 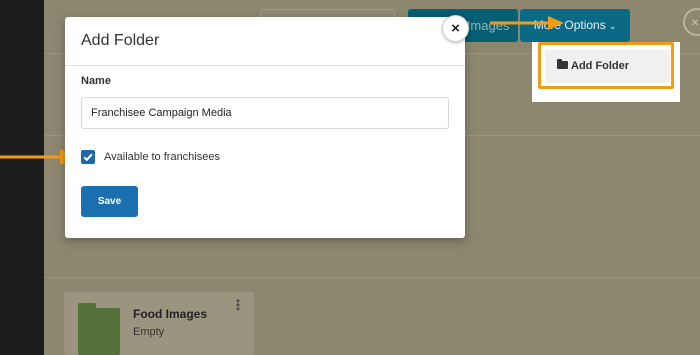 What do you see at coordinates (99, 329) in the screenshot?
I see `folder-icon` at bounding box center [99, 329].